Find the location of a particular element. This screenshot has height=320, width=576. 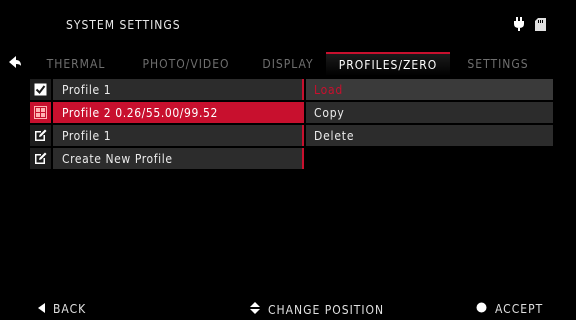

change-position-hint: CHANGE POSITION is located at coordinates (317, 309).